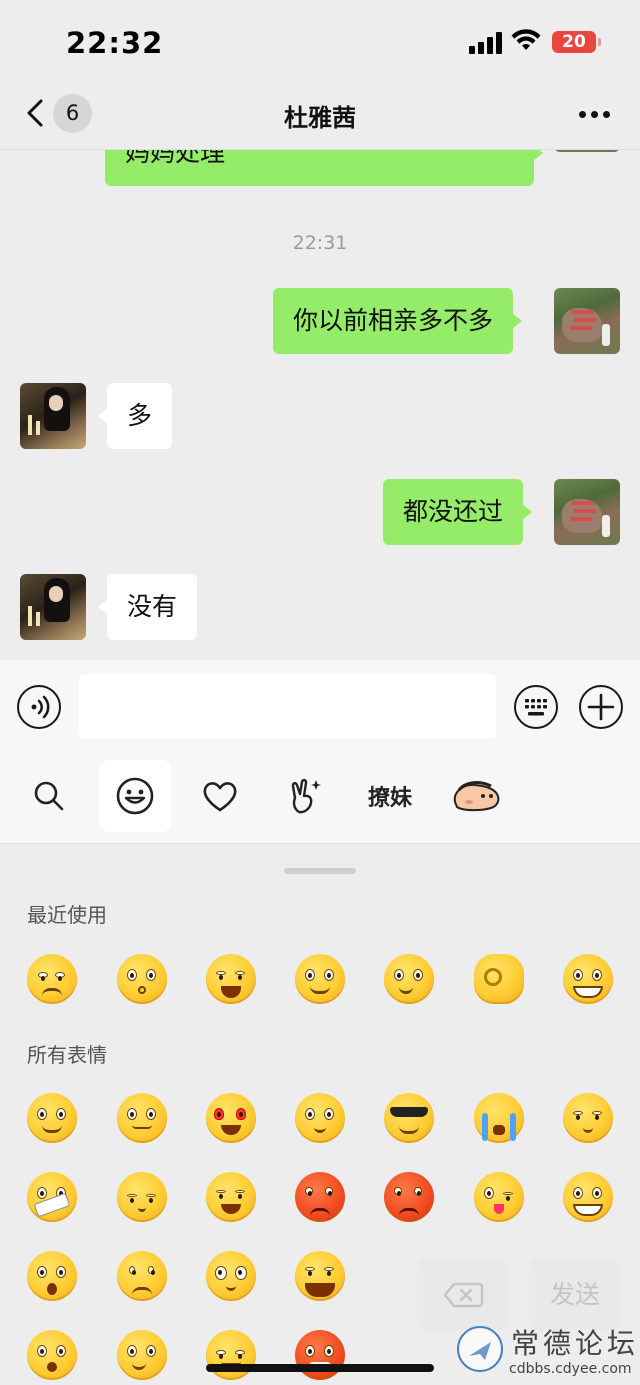  Describe the element at coordinates (588, 979) in the screenshot. I see `emoji-grin-icon` at that location.